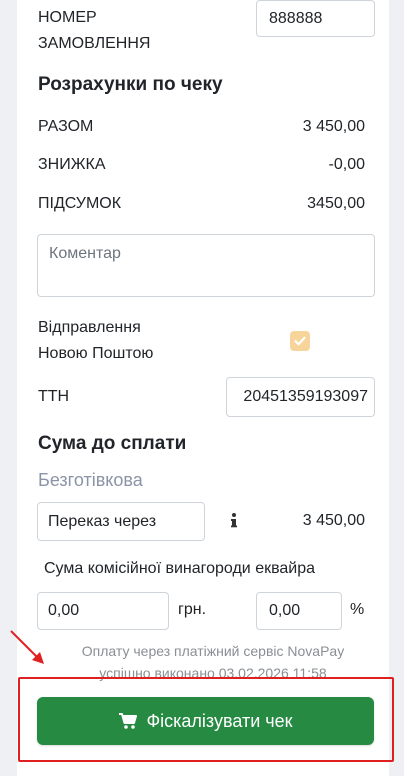 This screenshot has height=776, width=404. Describe the element at coordinates (66, 126) in the screenshot. I see `total-label: РАЗОМ` at that location.